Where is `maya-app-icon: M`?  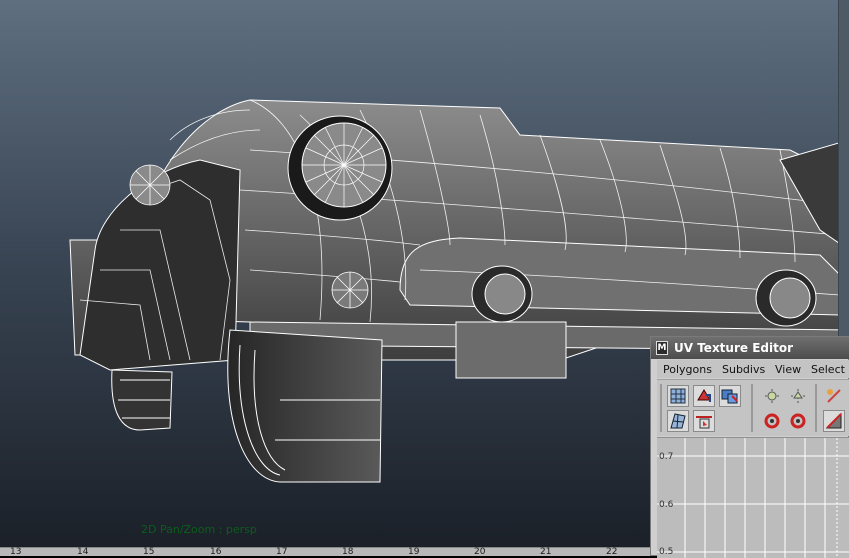 maya-app-icon: M is located at coordinates (662, 348).